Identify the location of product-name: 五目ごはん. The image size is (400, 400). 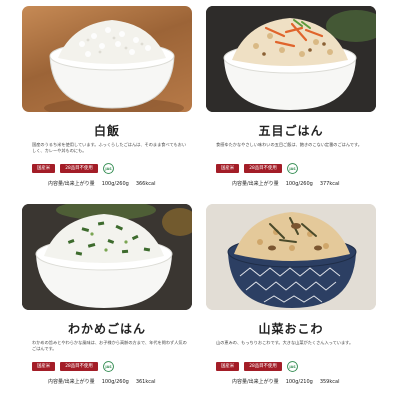
(291, 131).